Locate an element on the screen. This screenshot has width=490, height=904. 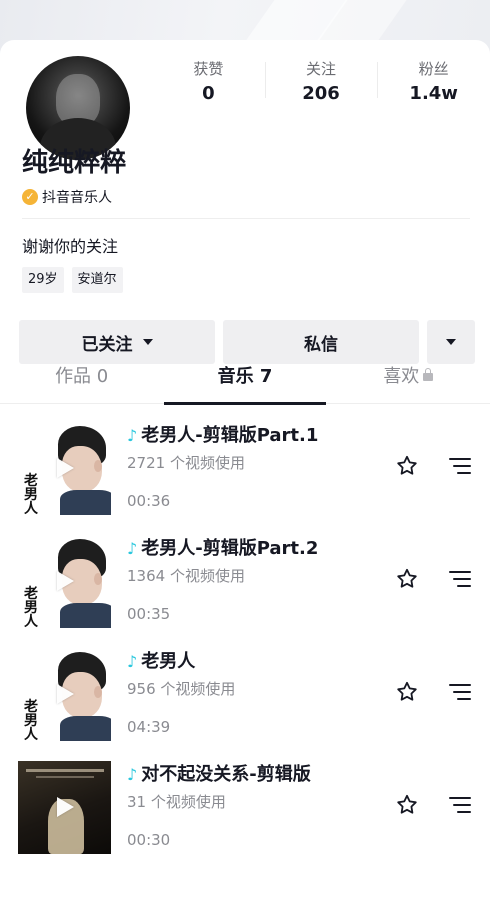
music-title: 老男人 is located at coordinates (168, 661).